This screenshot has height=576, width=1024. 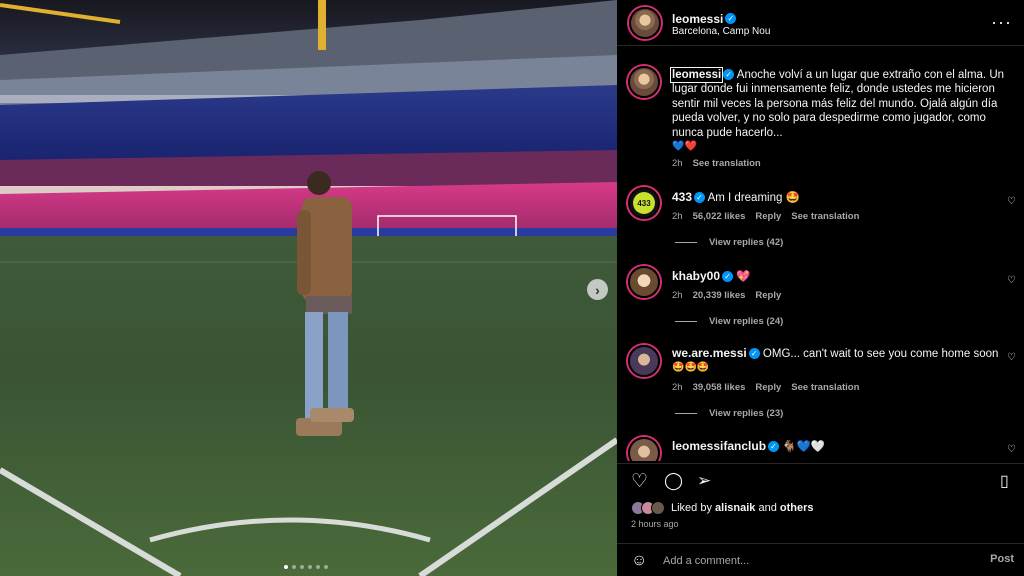 I want to click on caption-time: 2h, so click(x=677, y=164).